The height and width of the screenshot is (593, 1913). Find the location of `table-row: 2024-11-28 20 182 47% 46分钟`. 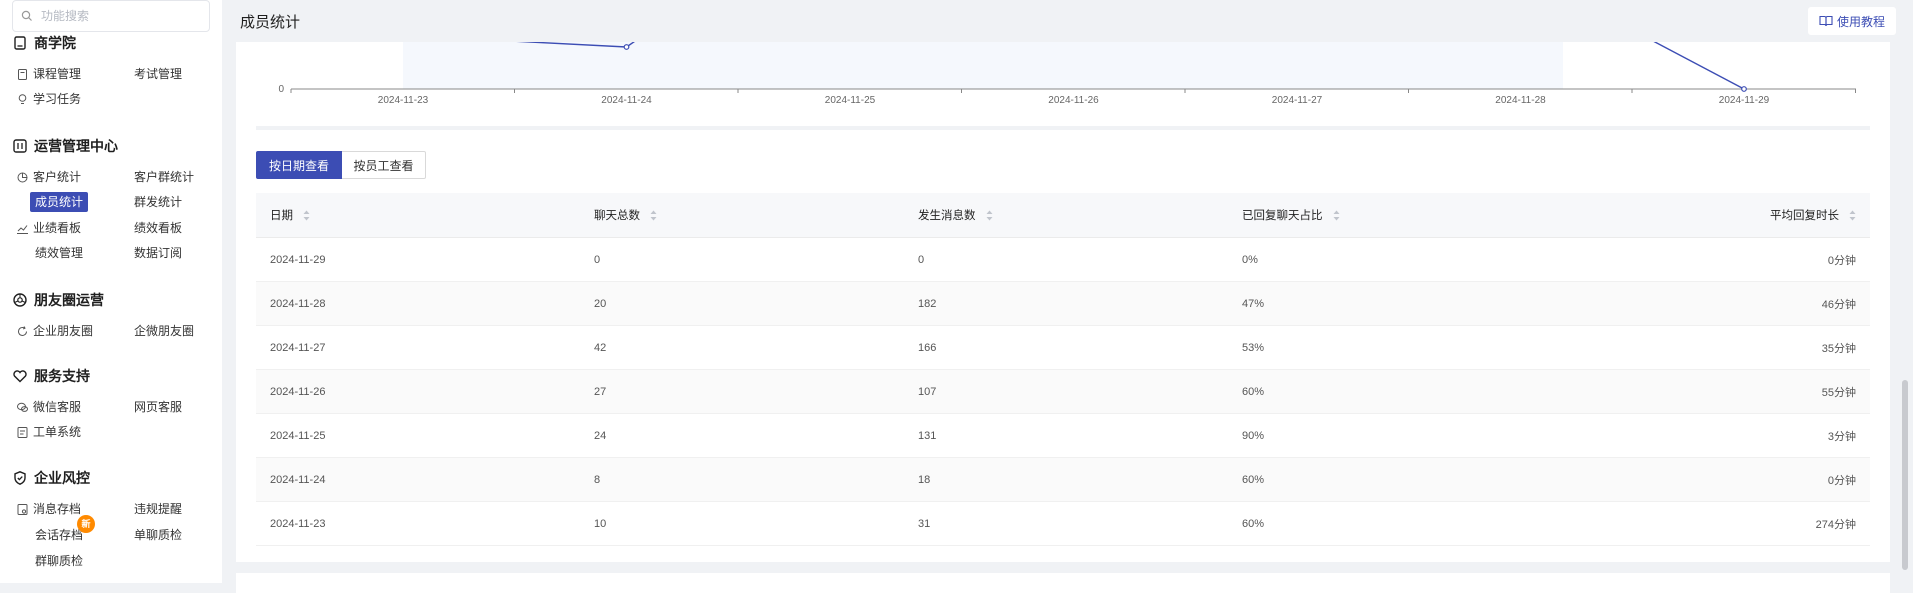

table-row: 2024-11-28 20 182 47% 46分钟 is located at coordinates (1063, 303).